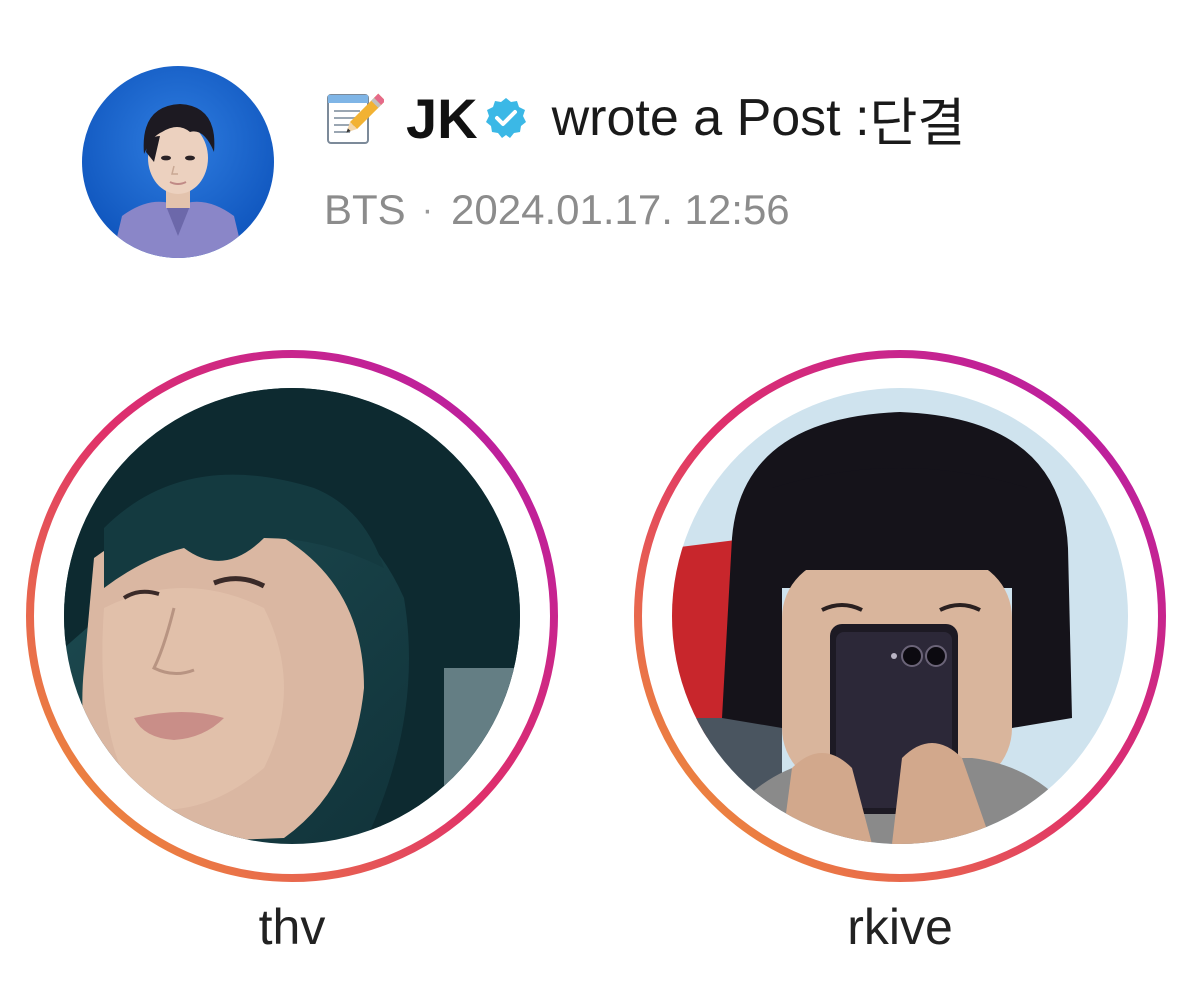  What do you see at coordinates (178, 162) in the screenshot?
I see `author-avatar` at bounding box center [178, 162].